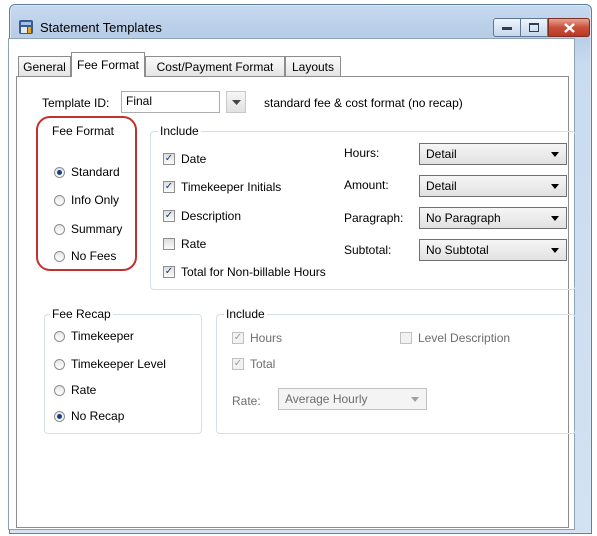 Image resolution: width=597 pixels, height=536 pixels. What do you see at coordinates (76, 103) in the screenshot?
I see `template-id-label: Template ID:` at bounding box center [76, 103].